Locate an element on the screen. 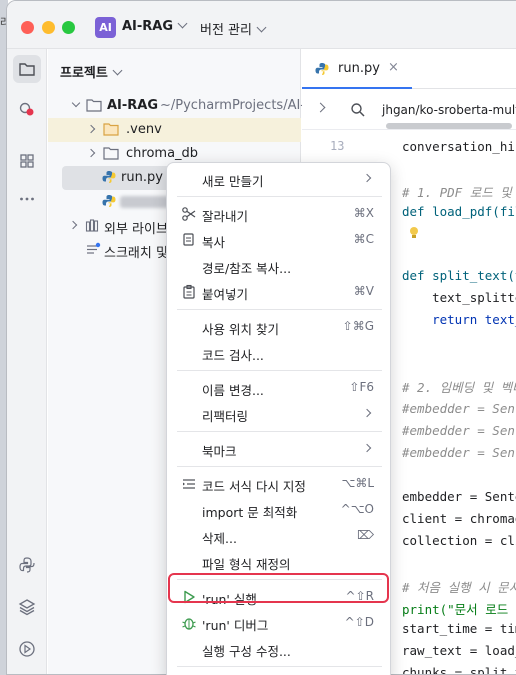 The height and width of the screenshot is (675, 516). menu-item-paste: 붙여넣기 ⌘V is located at coordinates (278, 292).